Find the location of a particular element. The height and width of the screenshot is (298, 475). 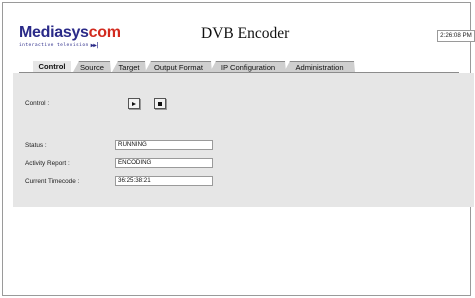

status-field: RUNNING is located at coordinates (164, 145).